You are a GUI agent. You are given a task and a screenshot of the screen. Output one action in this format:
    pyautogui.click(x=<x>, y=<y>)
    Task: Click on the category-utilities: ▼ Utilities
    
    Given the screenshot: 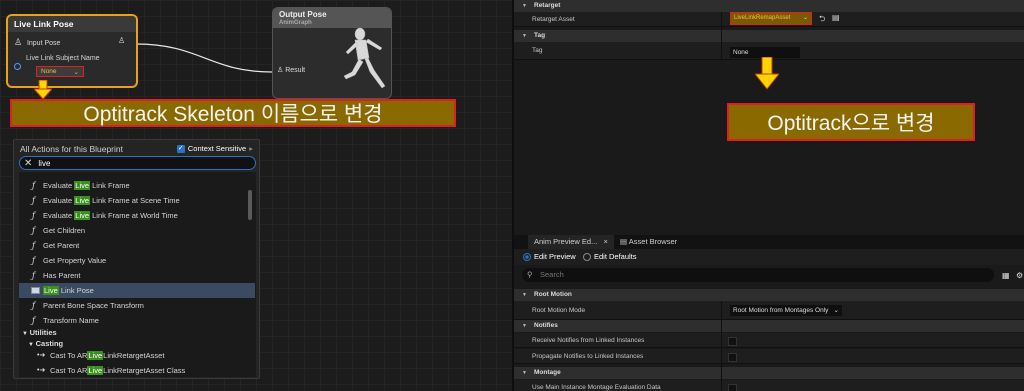 What is the action you would take?
    pyautogui.click(x=39, y=332)
    